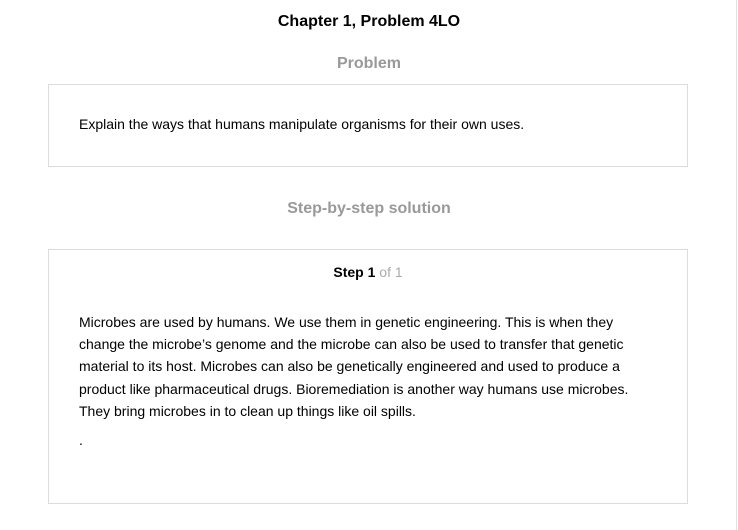  Describe the element at coordinates (371, 272) in the screenshot. I see `step-number: 1` at that location.